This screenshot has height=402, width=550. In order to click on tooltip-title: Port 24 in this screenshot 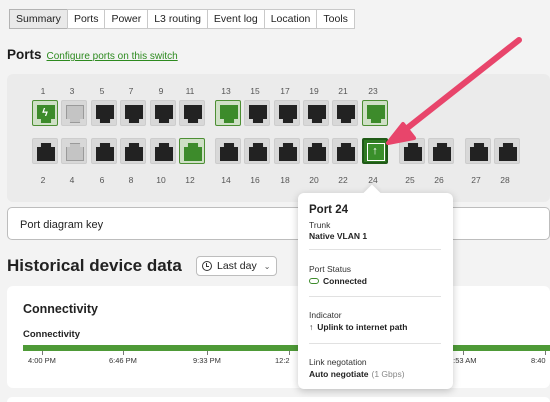, I will do `click(328, 210)`.